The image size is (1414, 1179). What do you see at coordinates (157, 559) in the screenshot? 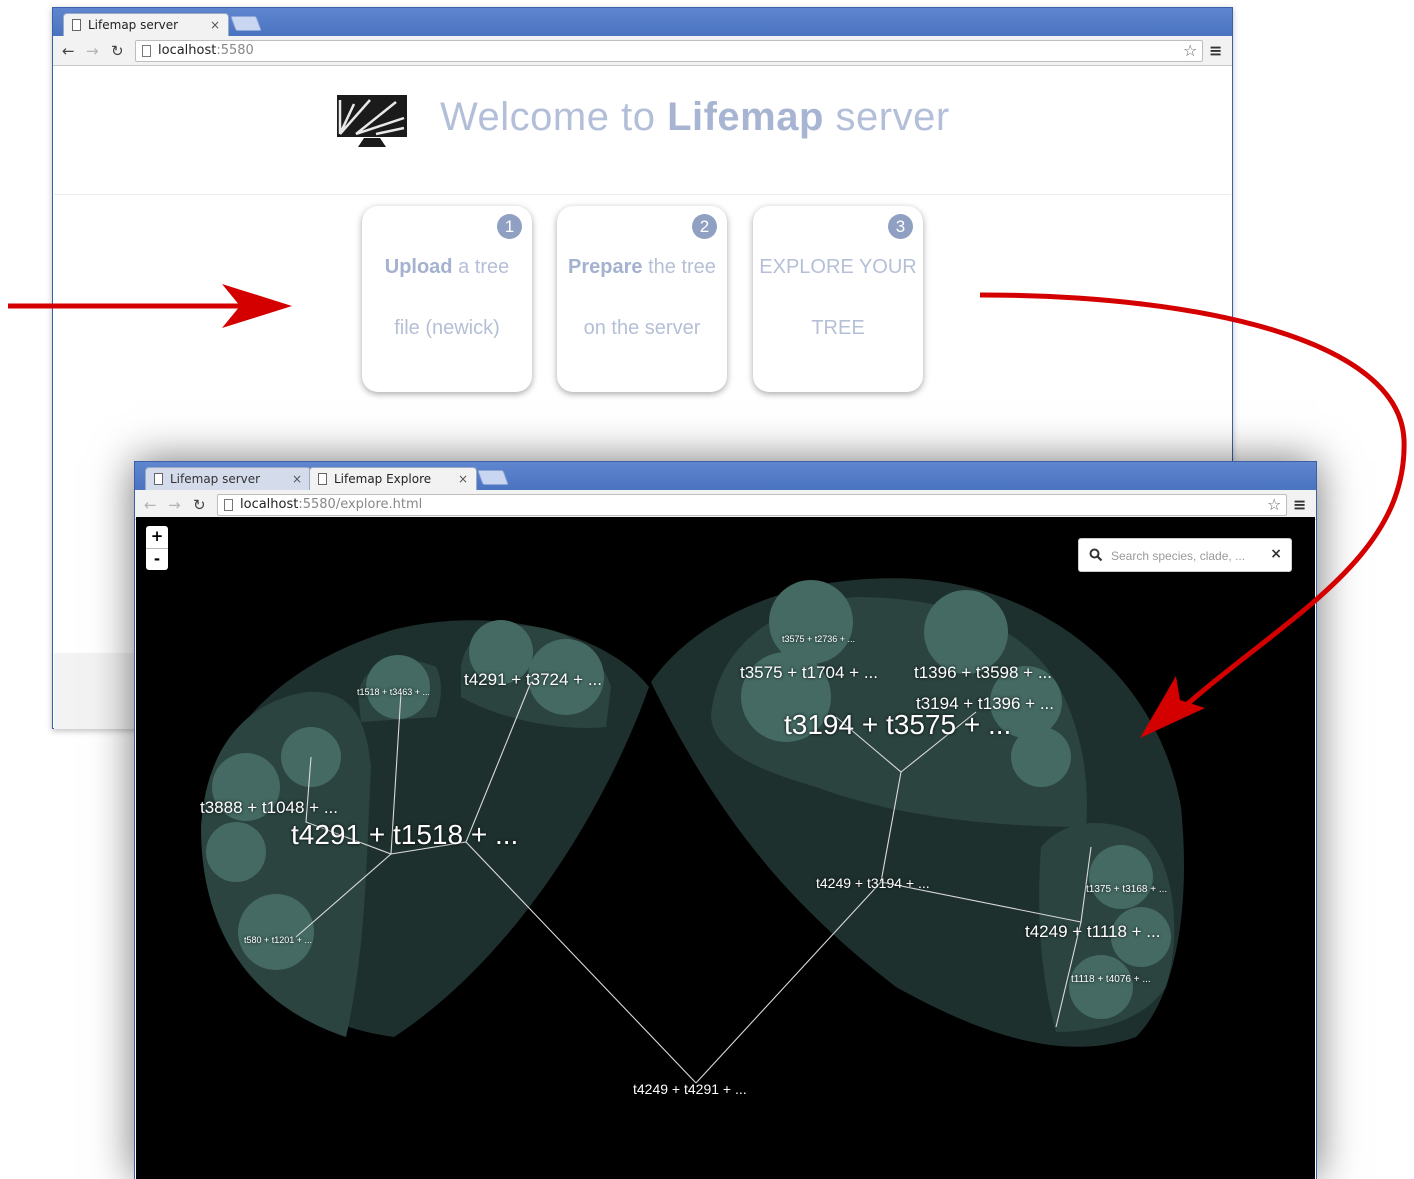
I see `zoom-out-button: -` at bounding box center [157, 559].